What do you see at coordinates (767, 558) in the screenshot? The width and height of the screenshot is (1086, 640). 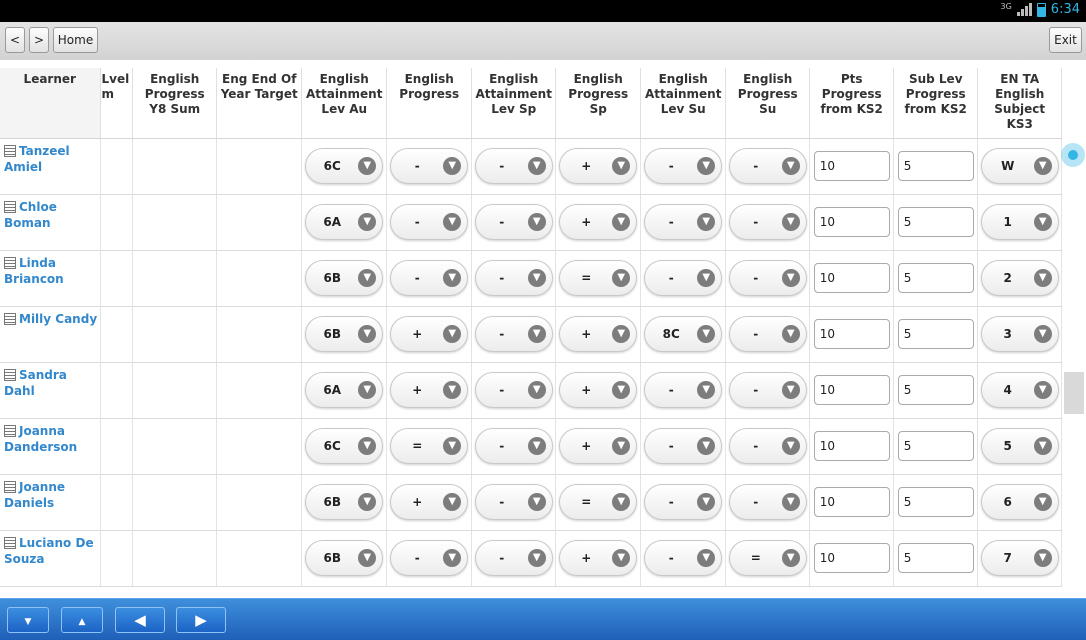 I see `progress-su-select: = ▼` at bounding box center [767, 558].